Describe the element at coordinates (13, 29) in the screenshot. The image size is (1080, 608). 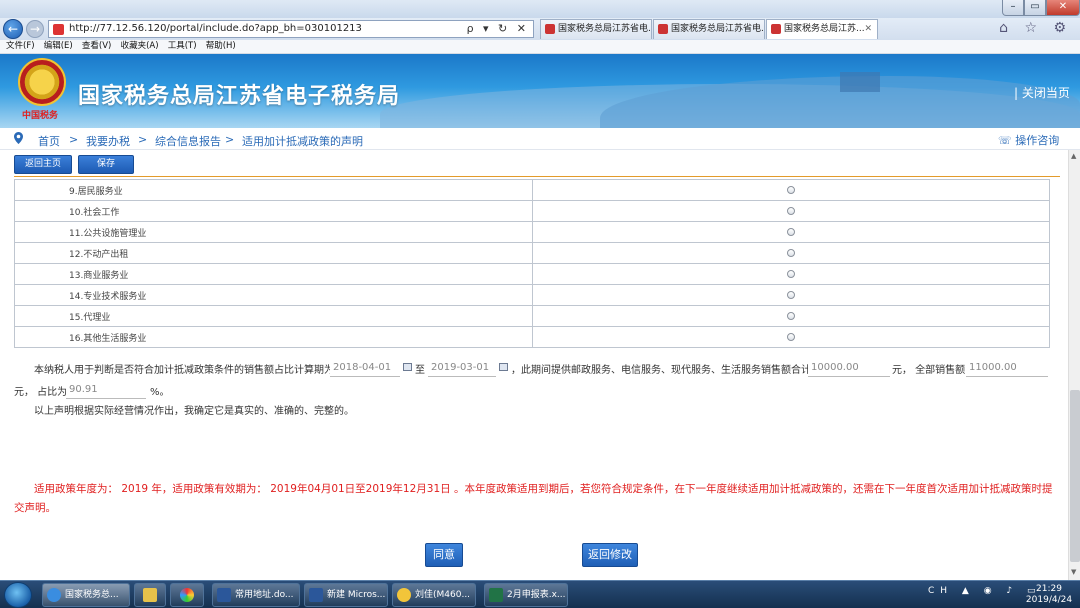
I see `back-button: ←` at that location.